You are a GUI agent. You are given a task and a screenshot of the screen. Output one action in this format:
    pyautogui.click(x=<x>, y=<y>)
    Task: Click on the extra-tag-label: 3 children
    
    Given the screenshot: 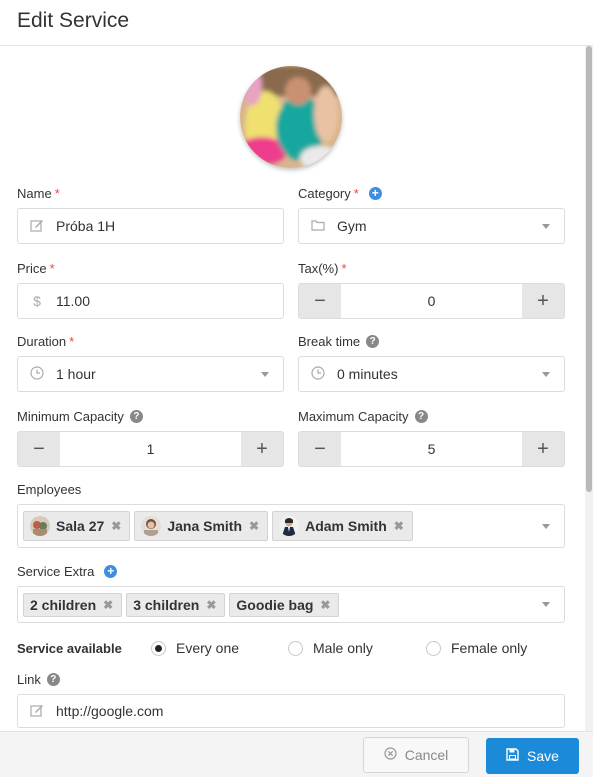 What is the action you would take?
    pyautogui.click(x=166, y=604)
    